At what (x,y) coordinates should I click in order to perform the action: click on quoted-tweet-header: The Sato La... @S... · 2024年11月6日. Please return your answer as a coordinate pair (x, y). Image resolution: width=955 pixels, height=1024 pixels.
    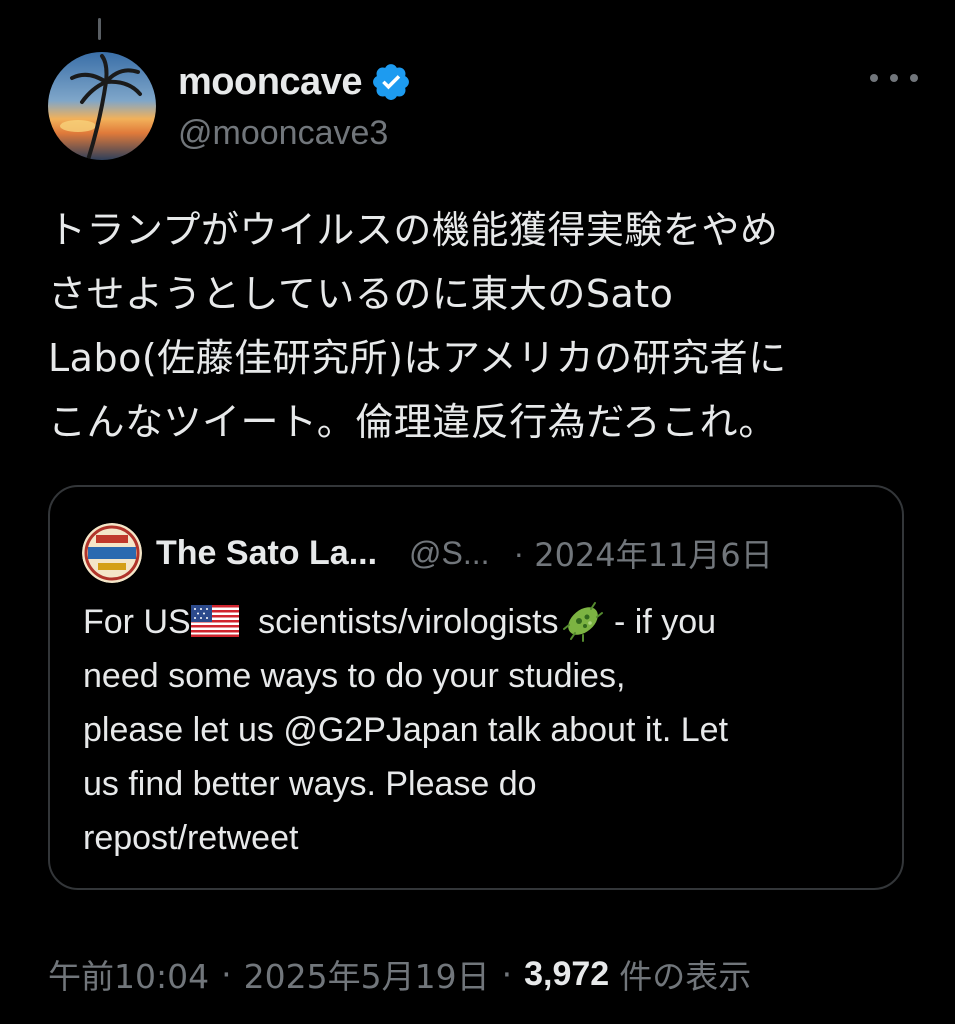
    Looking at the image, I should click on (427, 553).